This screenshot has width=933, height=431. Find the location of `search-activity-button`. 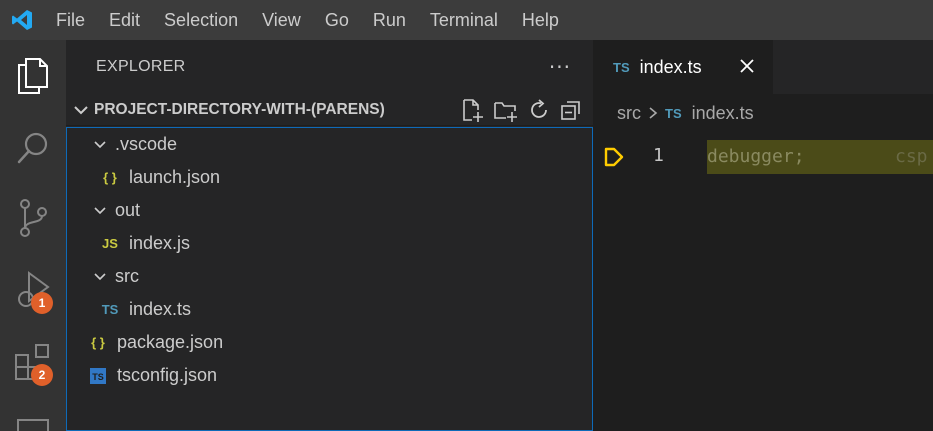

search-activity-button is located at coordinates (33, 148).